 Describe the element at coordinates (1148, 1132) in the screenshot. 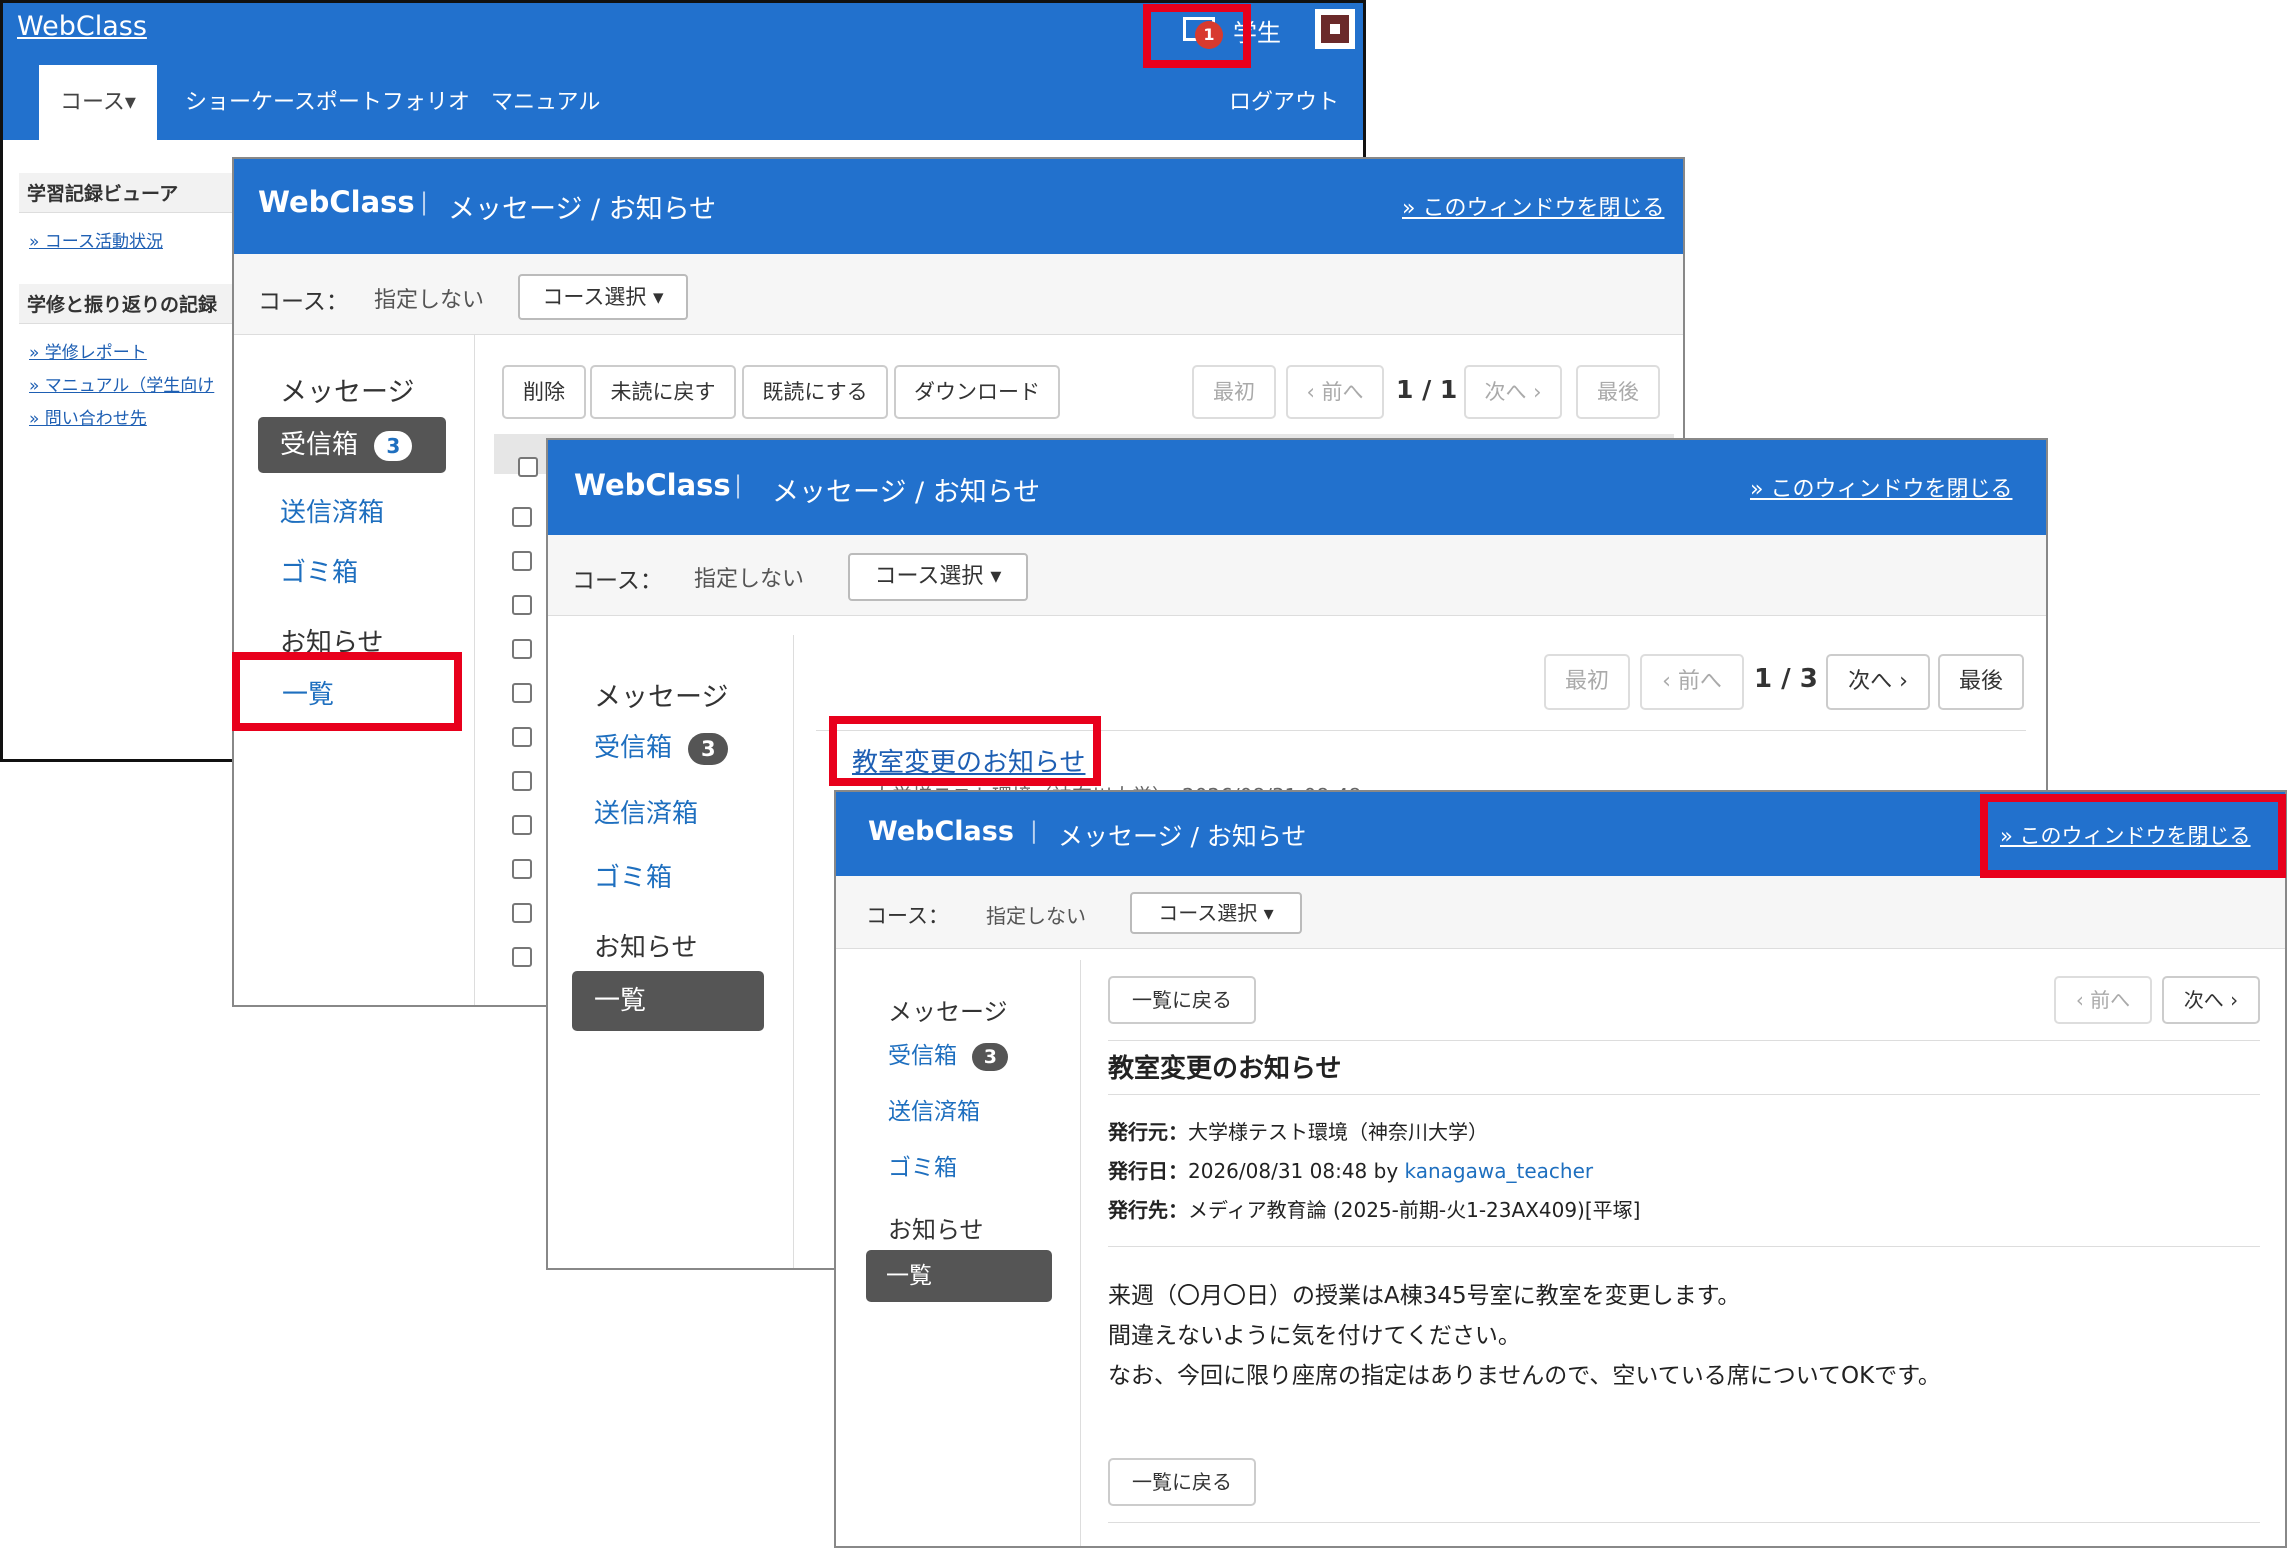

I see `from-label: 発行元：` at that location.